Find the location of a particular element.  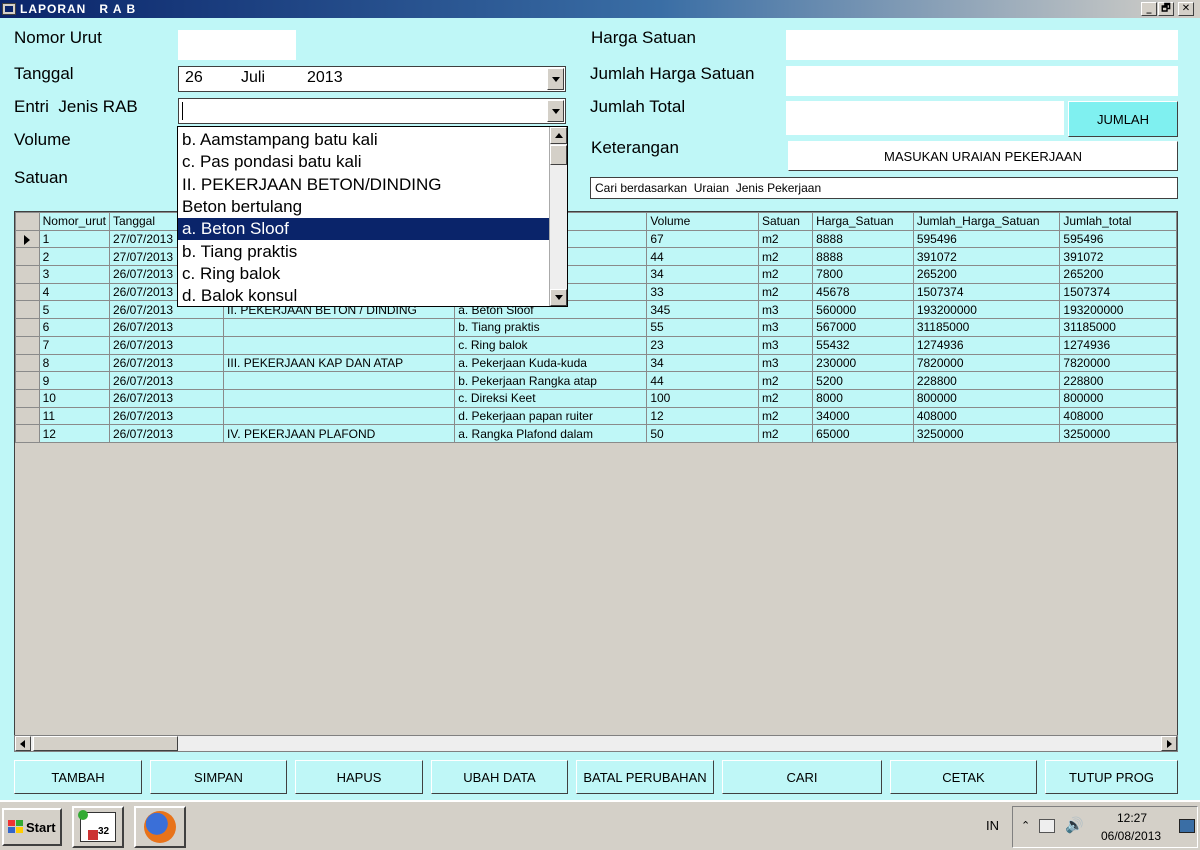

network-icon is located at coordinates (1047, 826).